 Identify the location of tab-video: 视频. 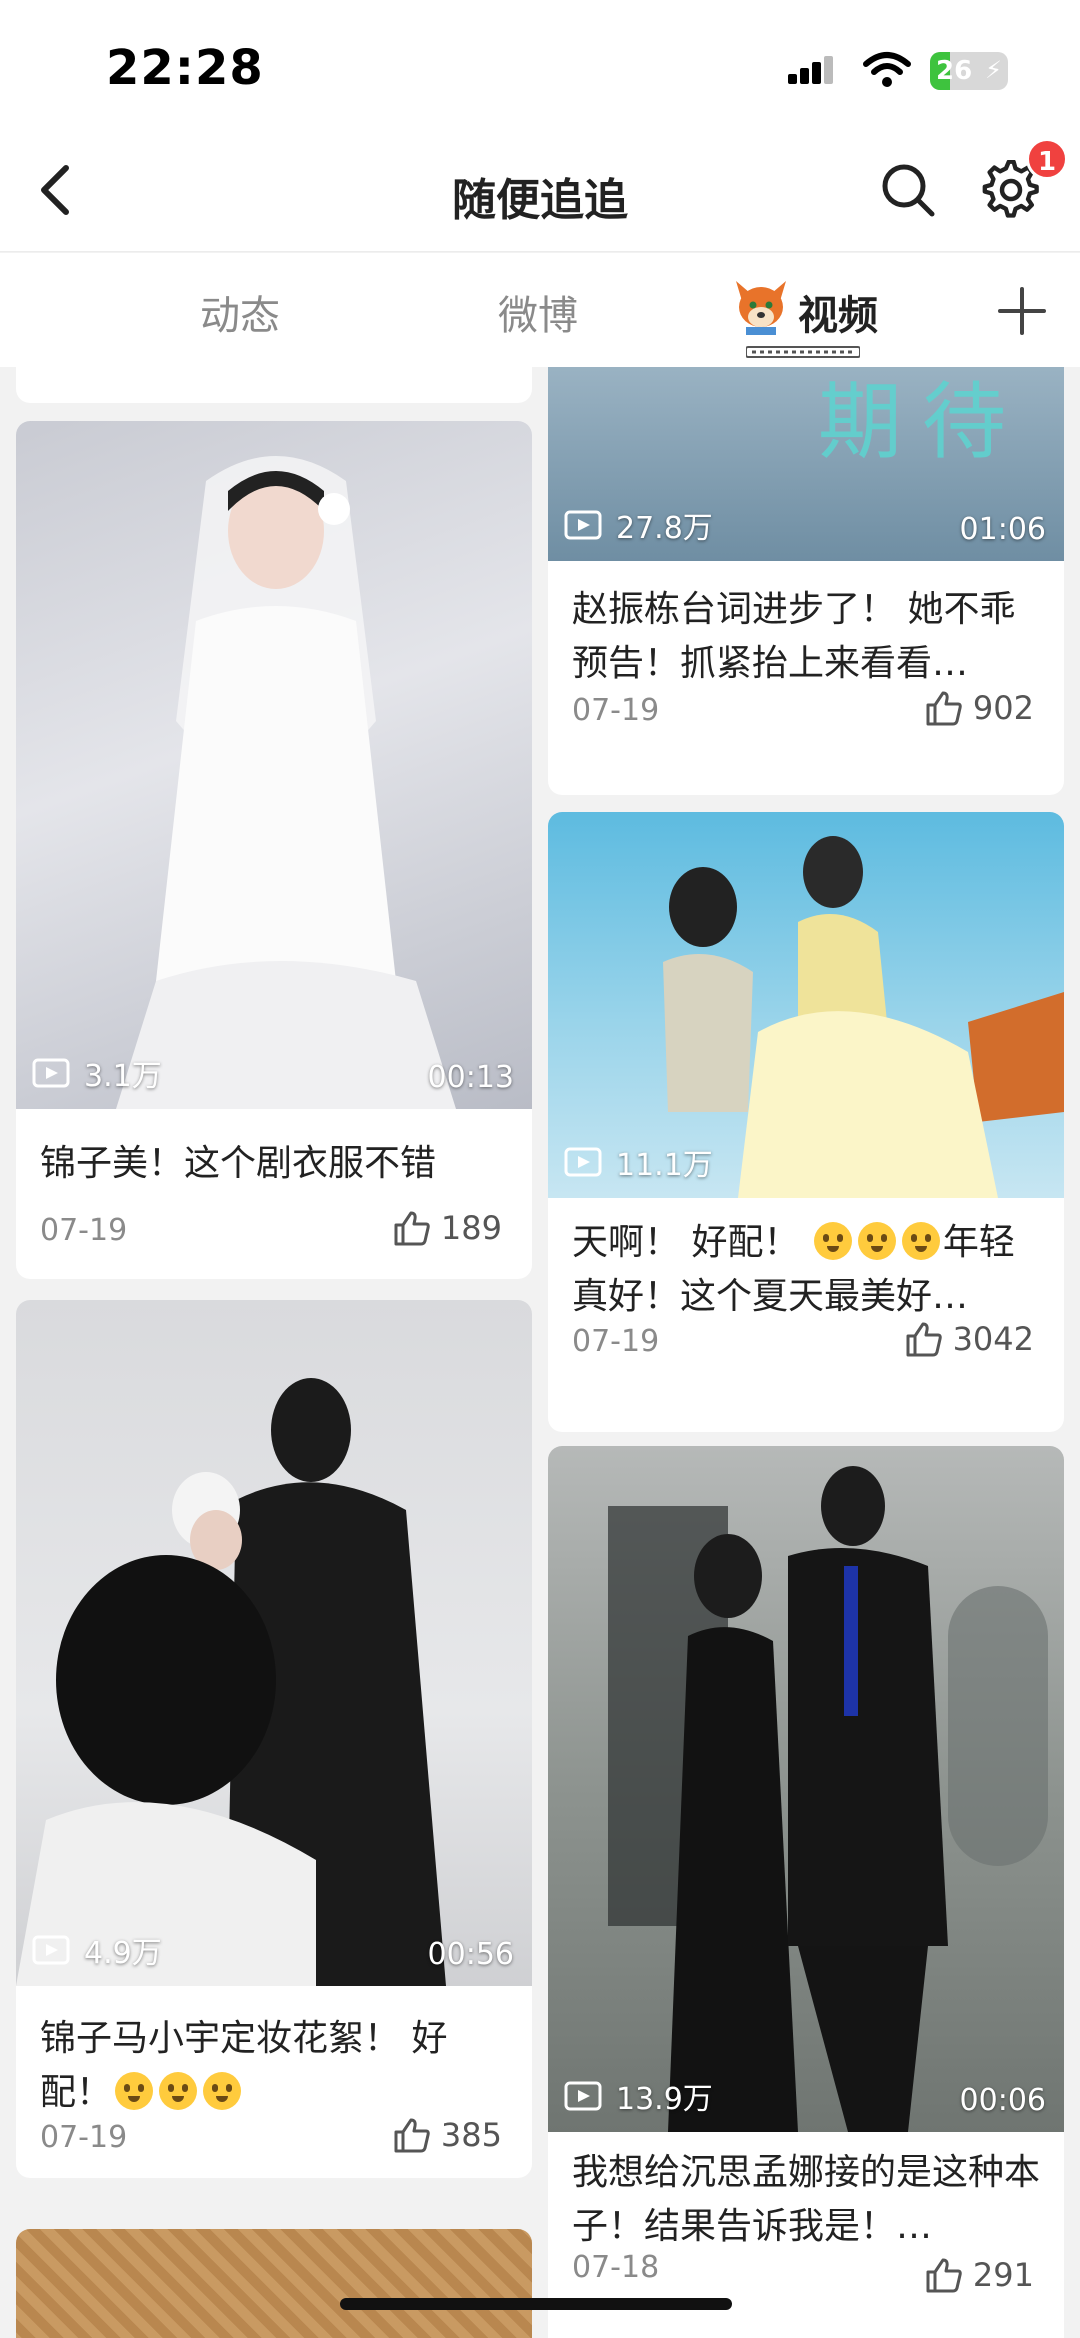
(838, 312).